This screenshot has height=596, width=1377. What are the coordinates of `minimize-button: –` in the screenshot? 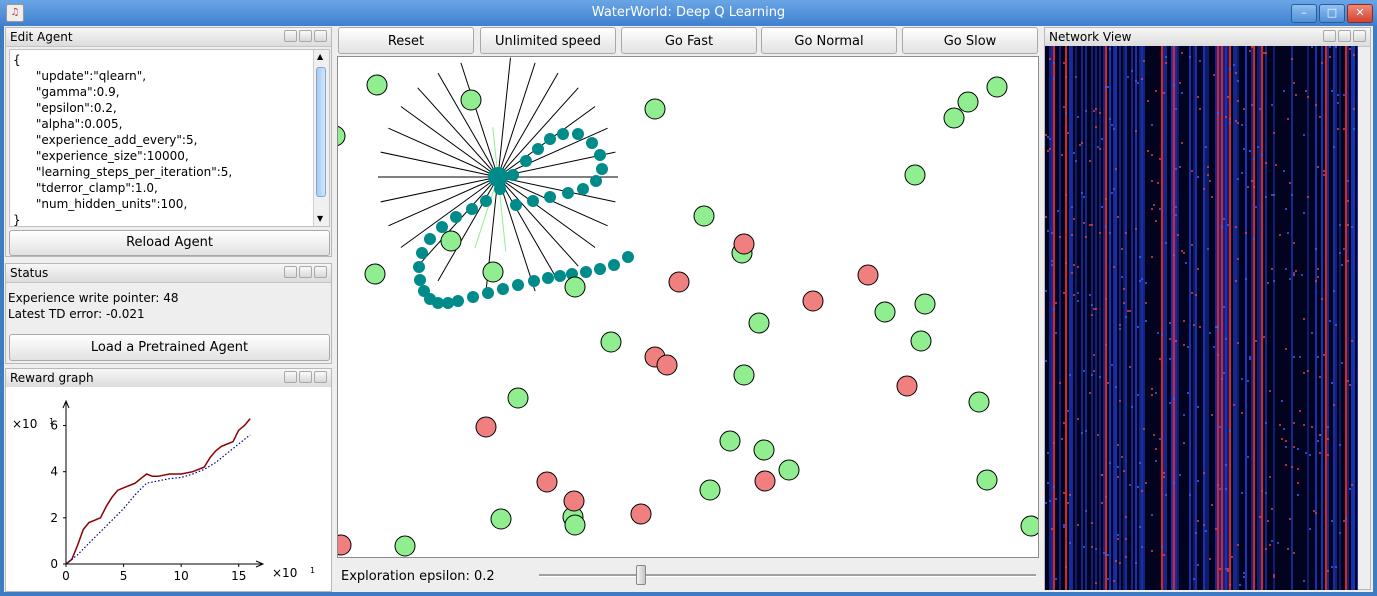 It's located at (1304, 13).